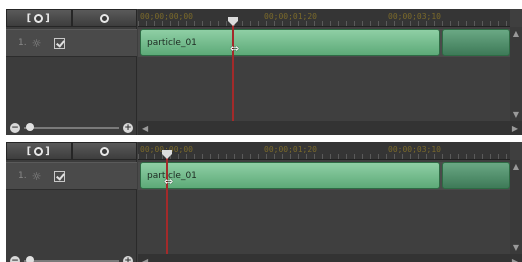 This screenshot has width=522, height=262. I want to click on ruler-label: 00;00;00;00, so click(166, 16).